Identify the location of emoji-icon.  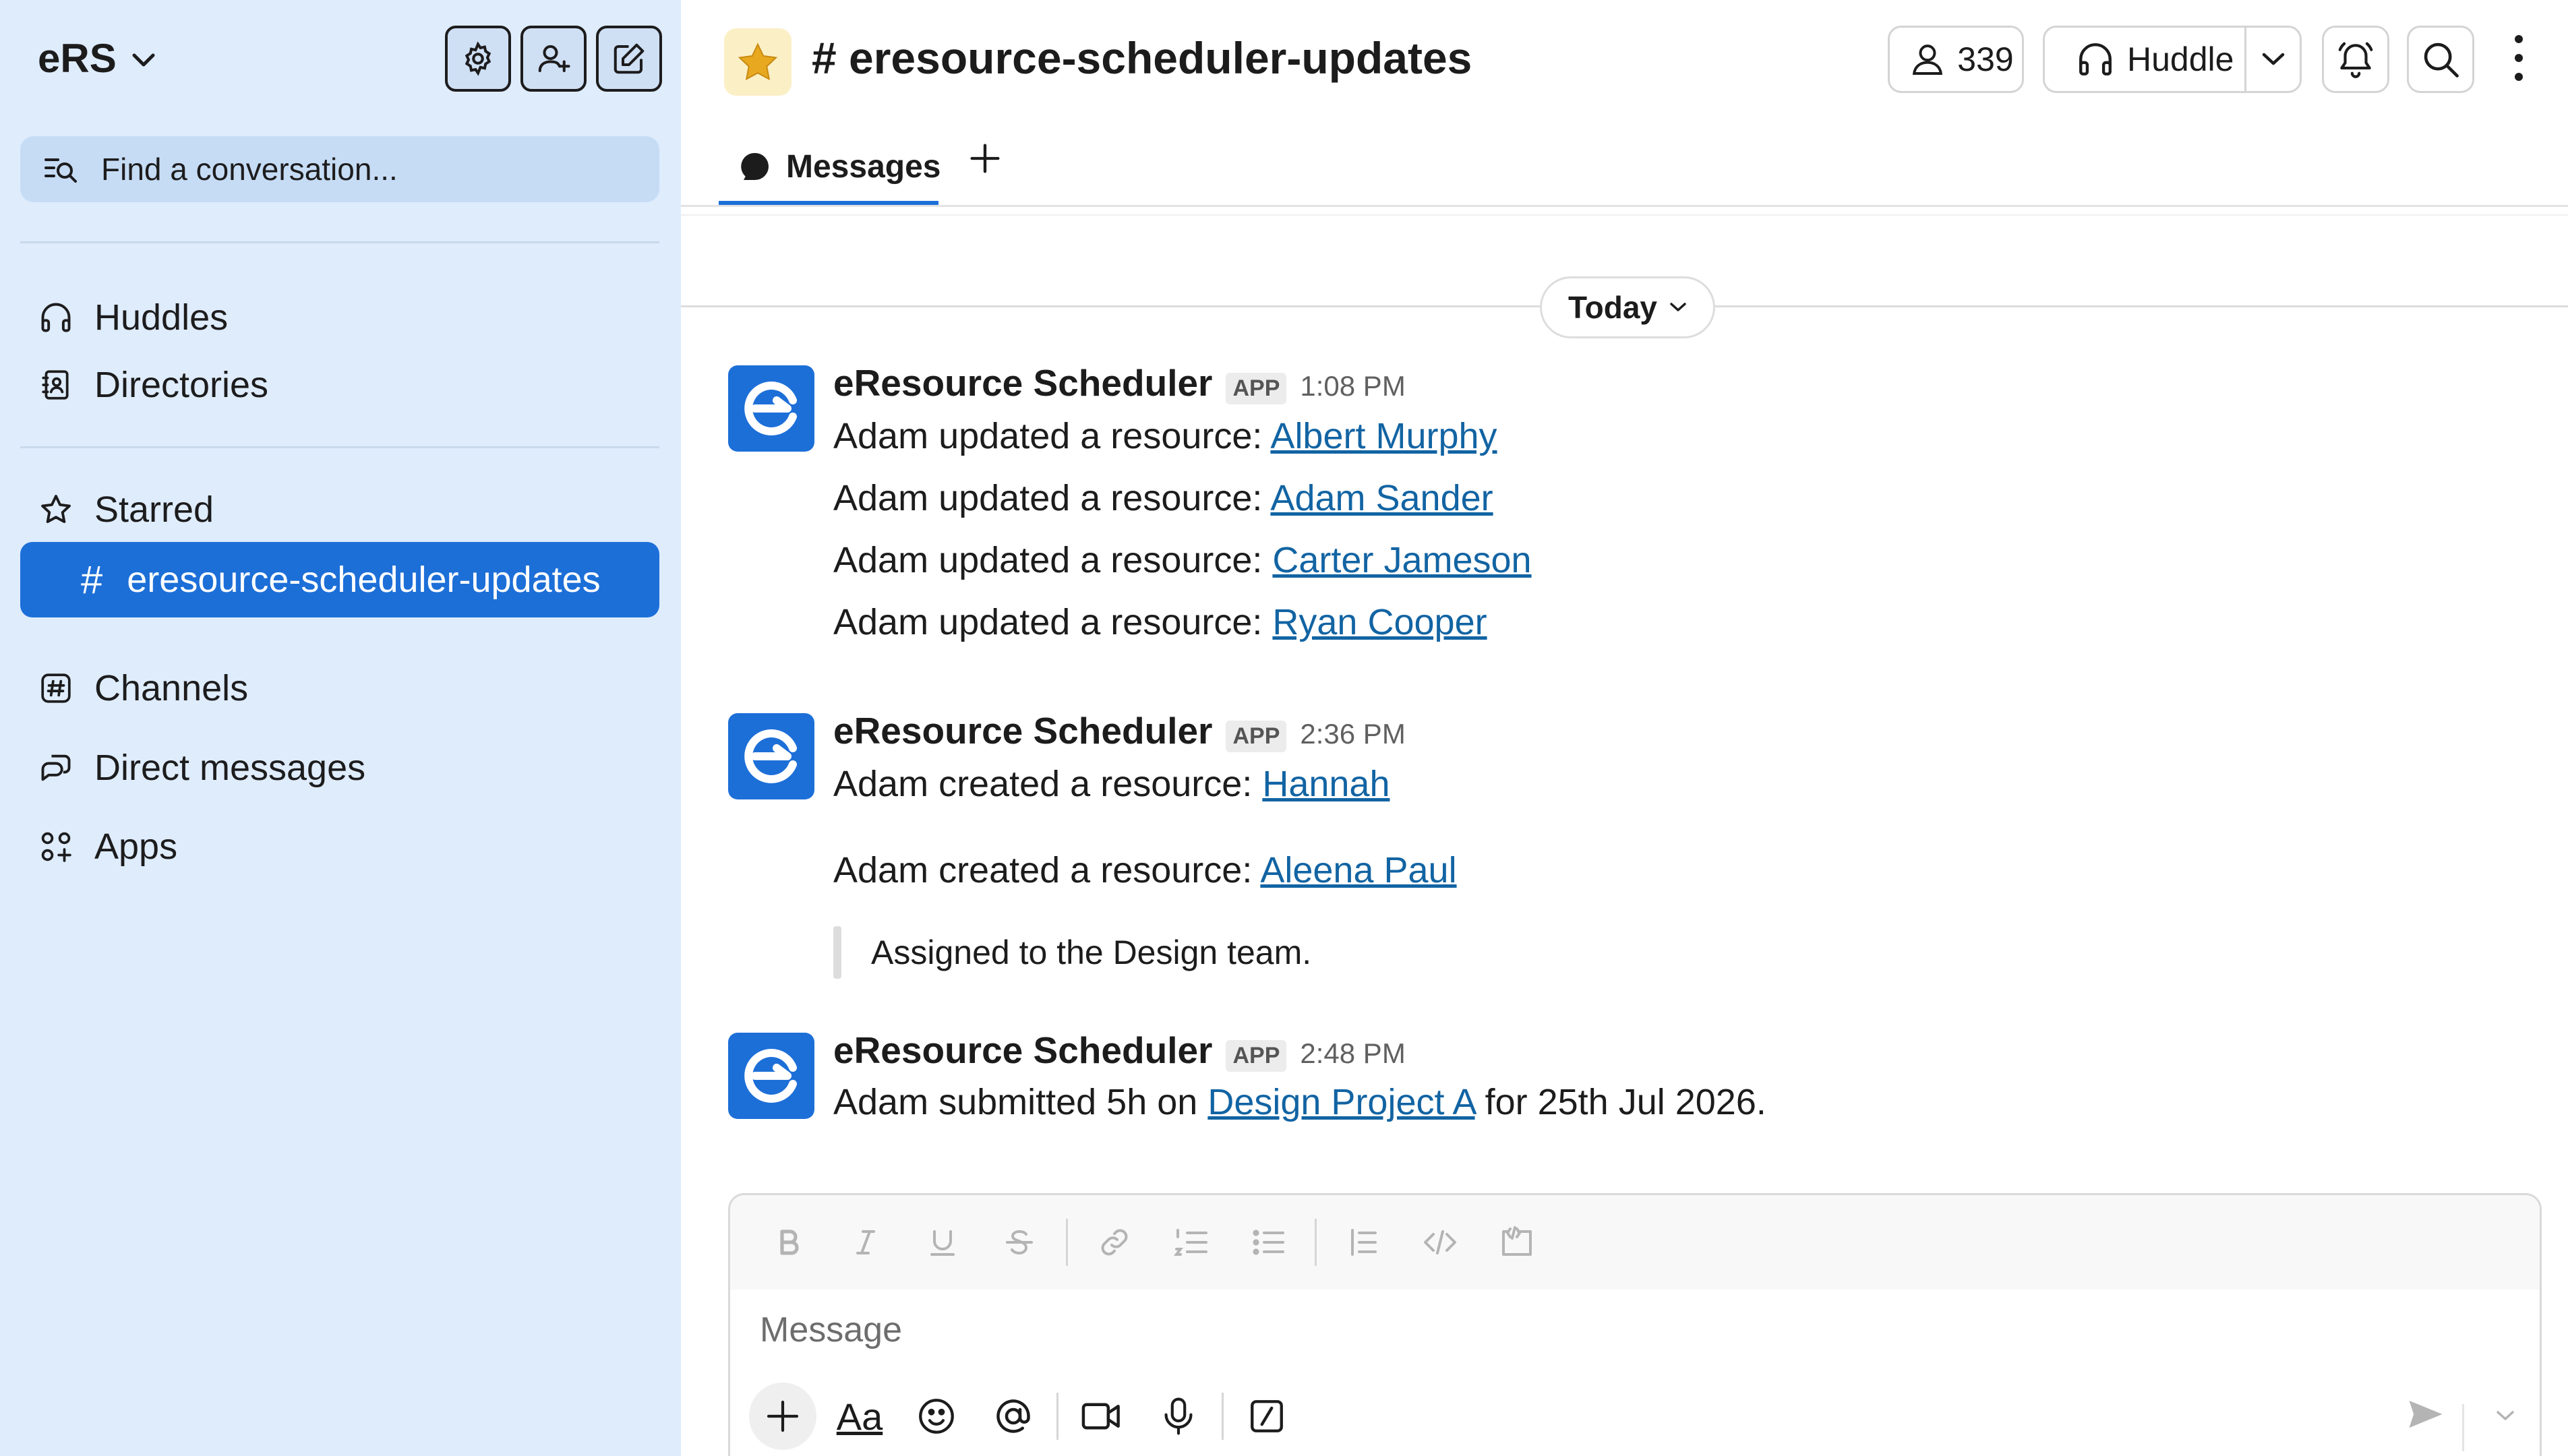
(936, 1416).